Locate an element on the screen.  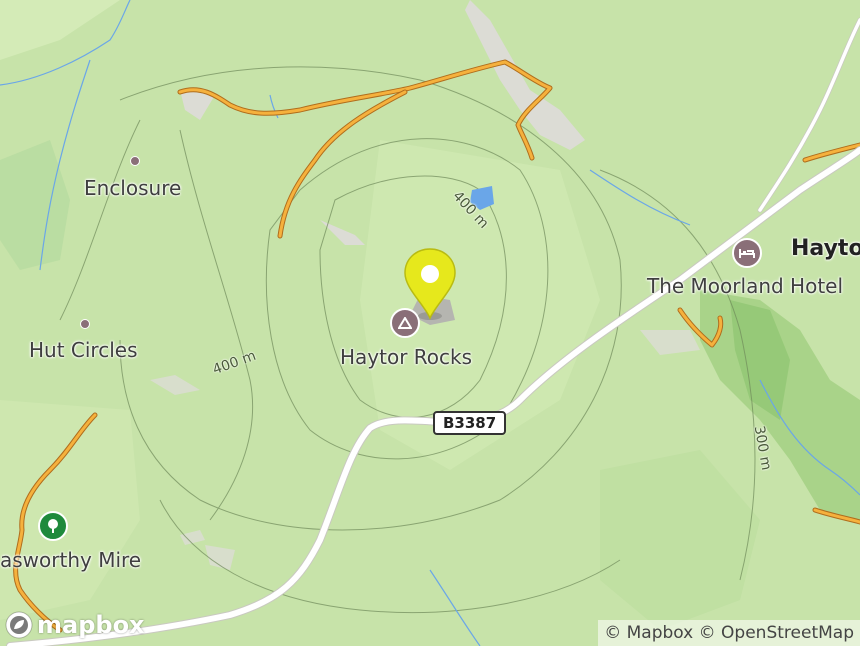
road-shield-b3387: B3387 is located at coordinates (470, 423).